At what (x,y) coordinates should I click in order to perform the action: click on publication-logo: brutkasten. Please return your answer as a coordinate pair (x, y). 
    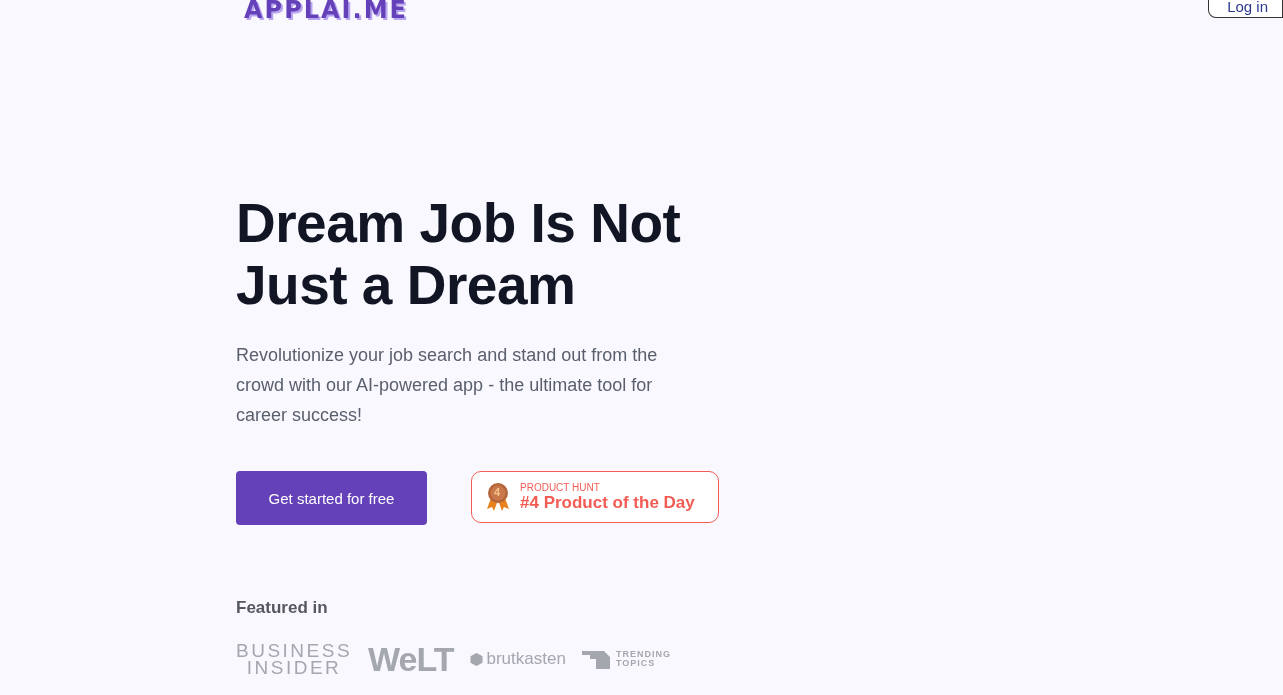
    Looking at the image, I should click on (526, 659).